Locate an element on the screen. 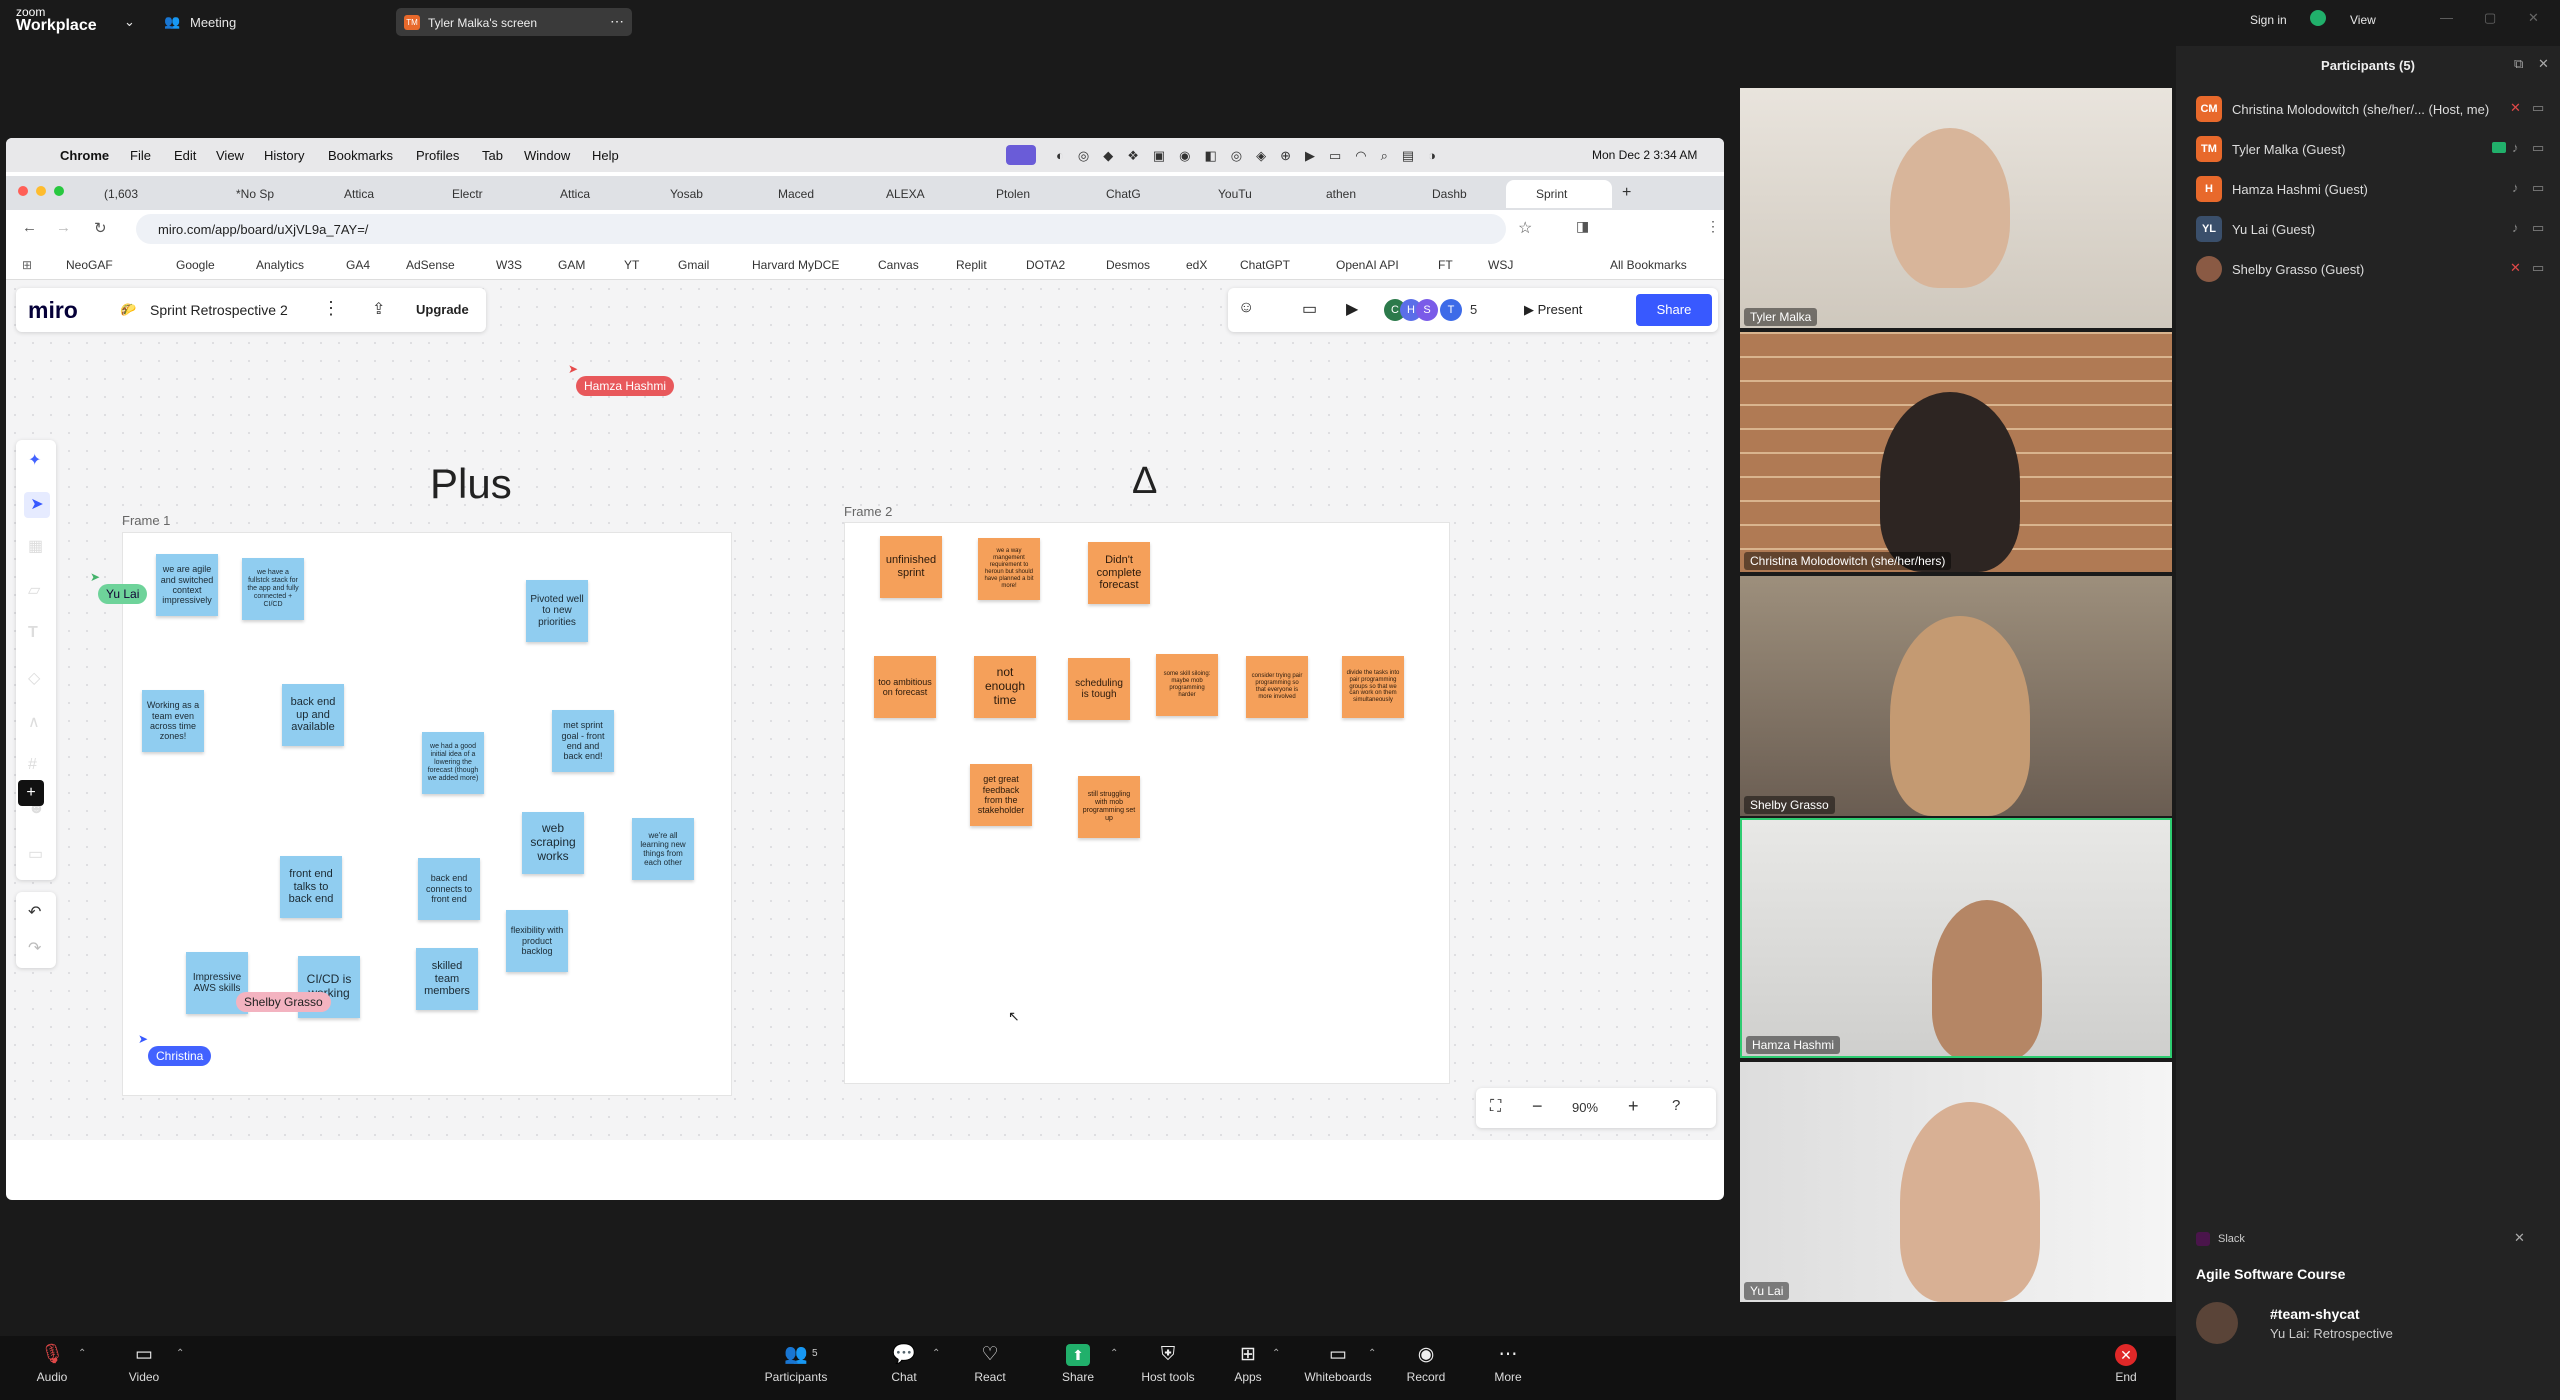  video-tile: Tyler Malka is located at coordinates (1956, 208).